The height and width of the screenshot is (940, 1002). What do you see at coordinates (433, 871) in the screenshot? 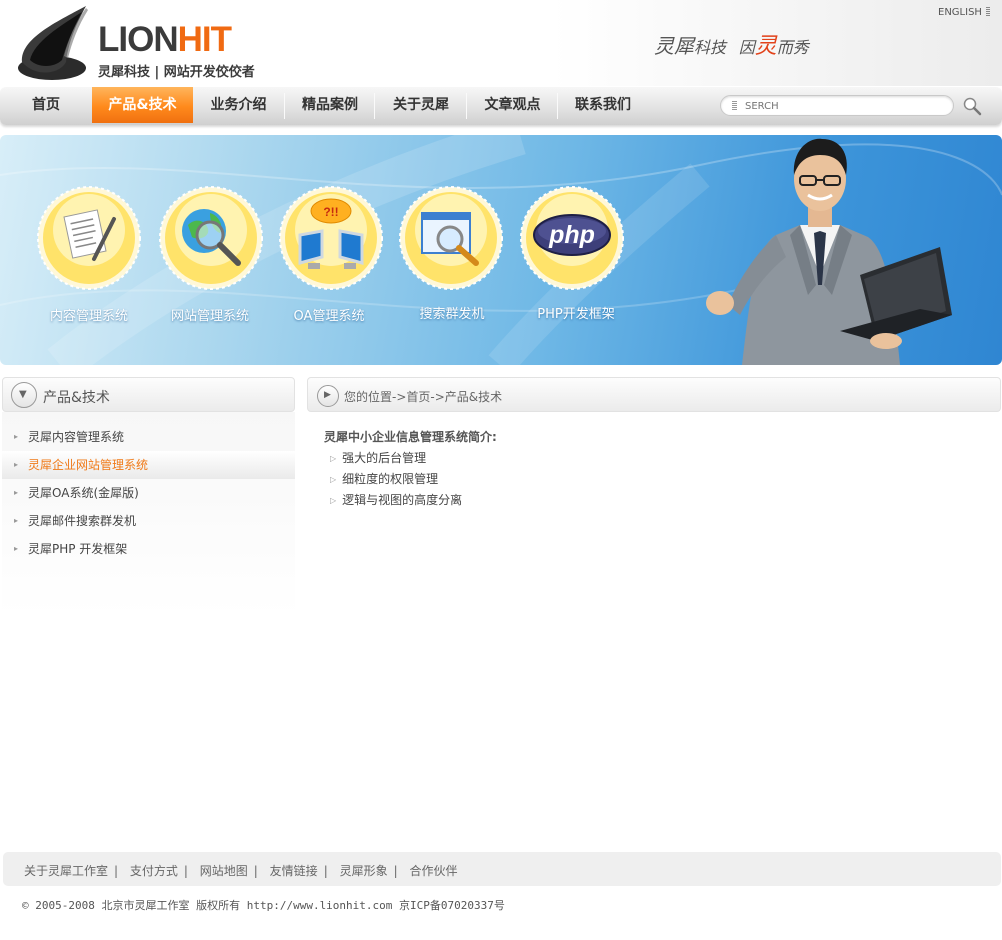
I see `footer-link-partners: 合作伙伴` at bounding box center [433, 871].